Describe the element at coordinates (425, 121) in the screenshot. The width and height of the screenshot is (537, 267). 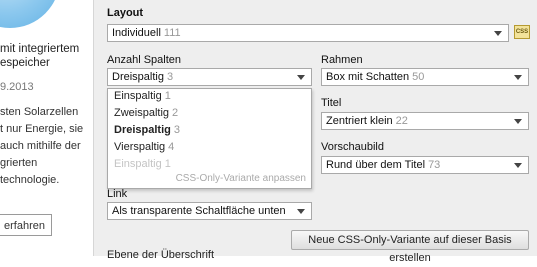
I see `title-select: Zentriert klein 22` at that location.